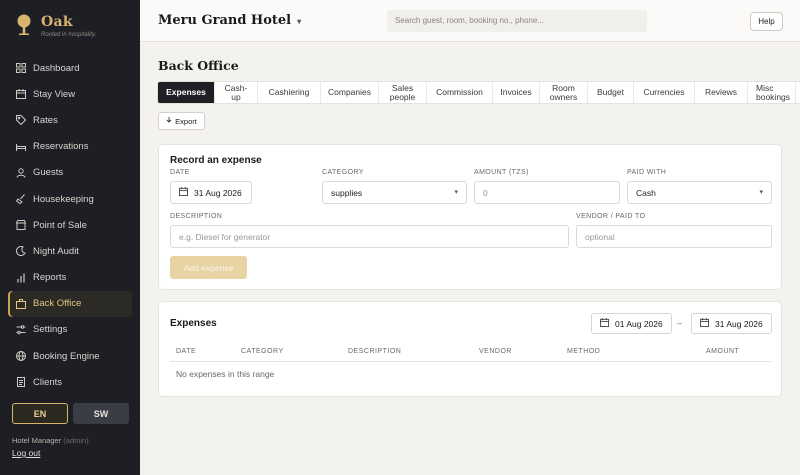 This screenshot has height=475, width=800. What do you see at coordinates (674, 236) in the screenshot?
I see `vendor-field: optional` at bounding box center [674, 236].